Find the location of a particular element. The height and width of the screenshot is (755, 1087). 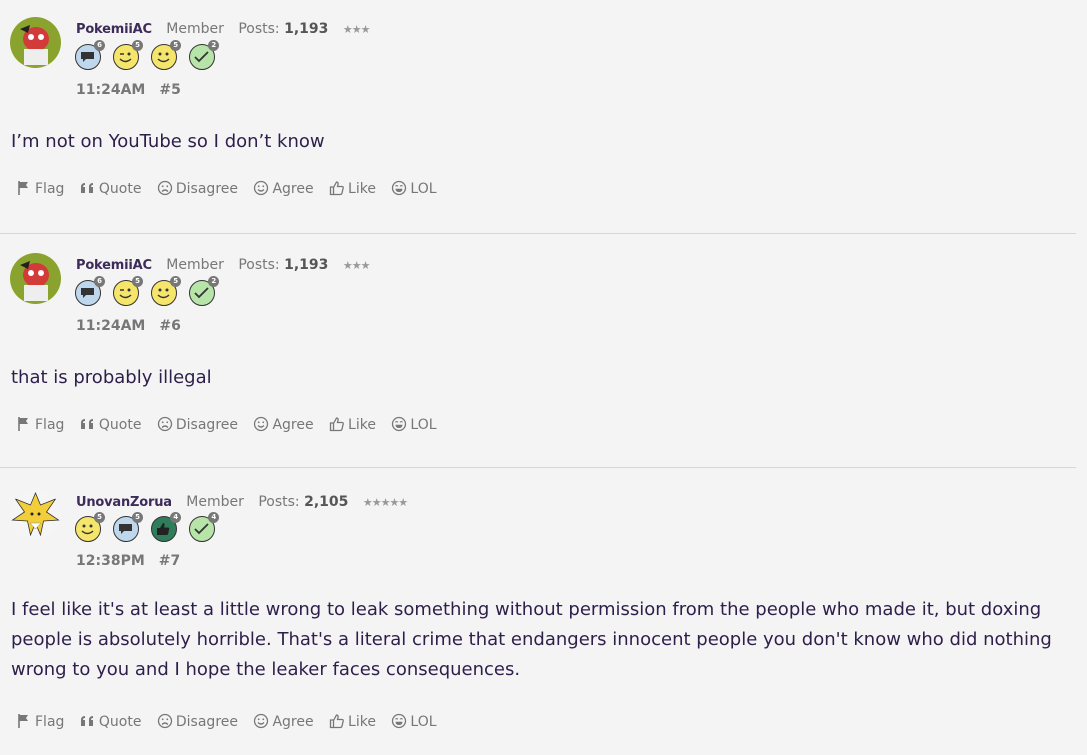

rank-stars: ★★★★★ is located at coordinates (385, 502).